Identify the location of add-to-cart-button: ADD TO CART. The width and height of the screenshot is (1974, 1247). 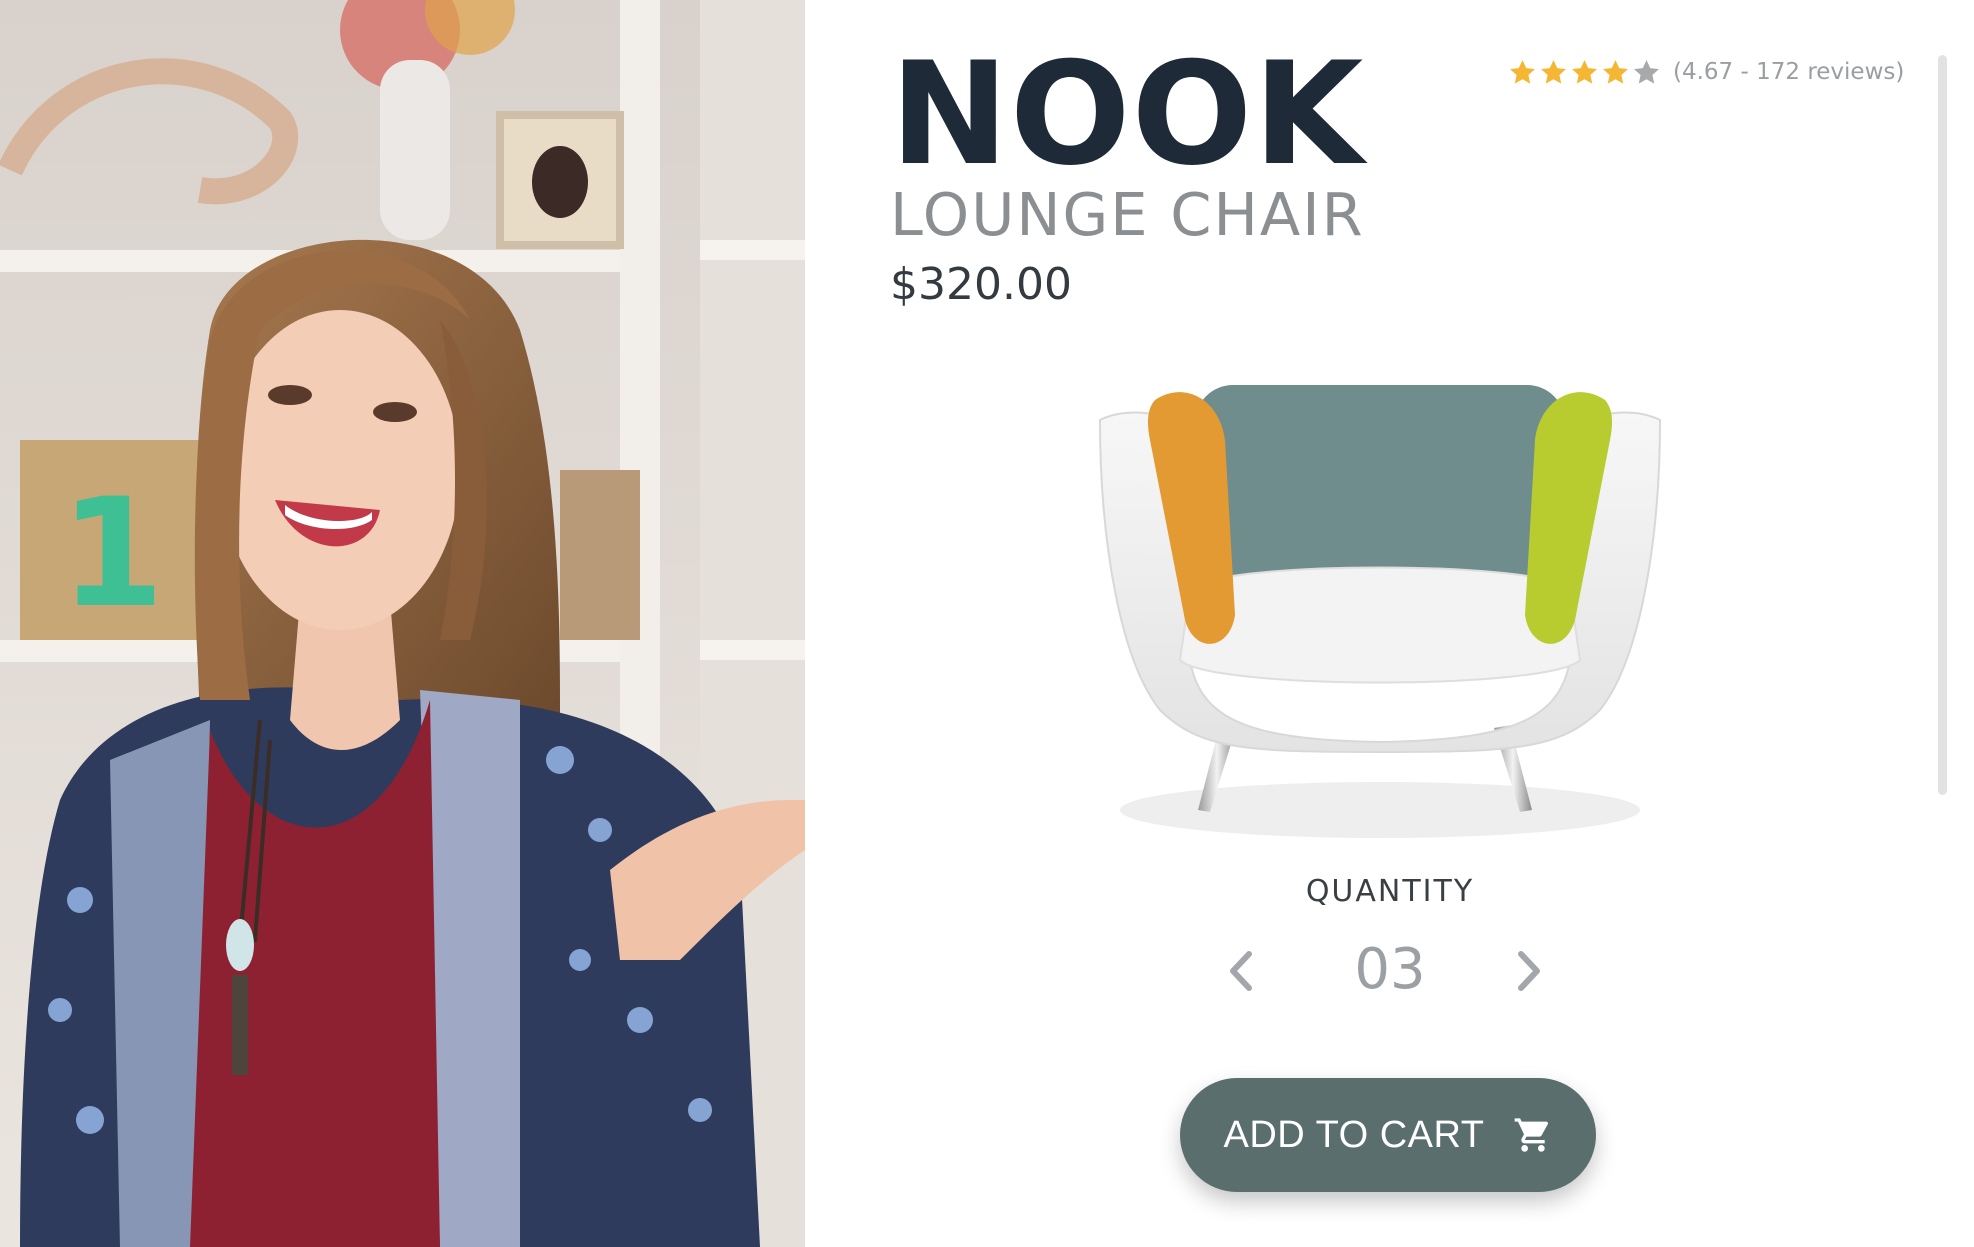
(1388, 1135).